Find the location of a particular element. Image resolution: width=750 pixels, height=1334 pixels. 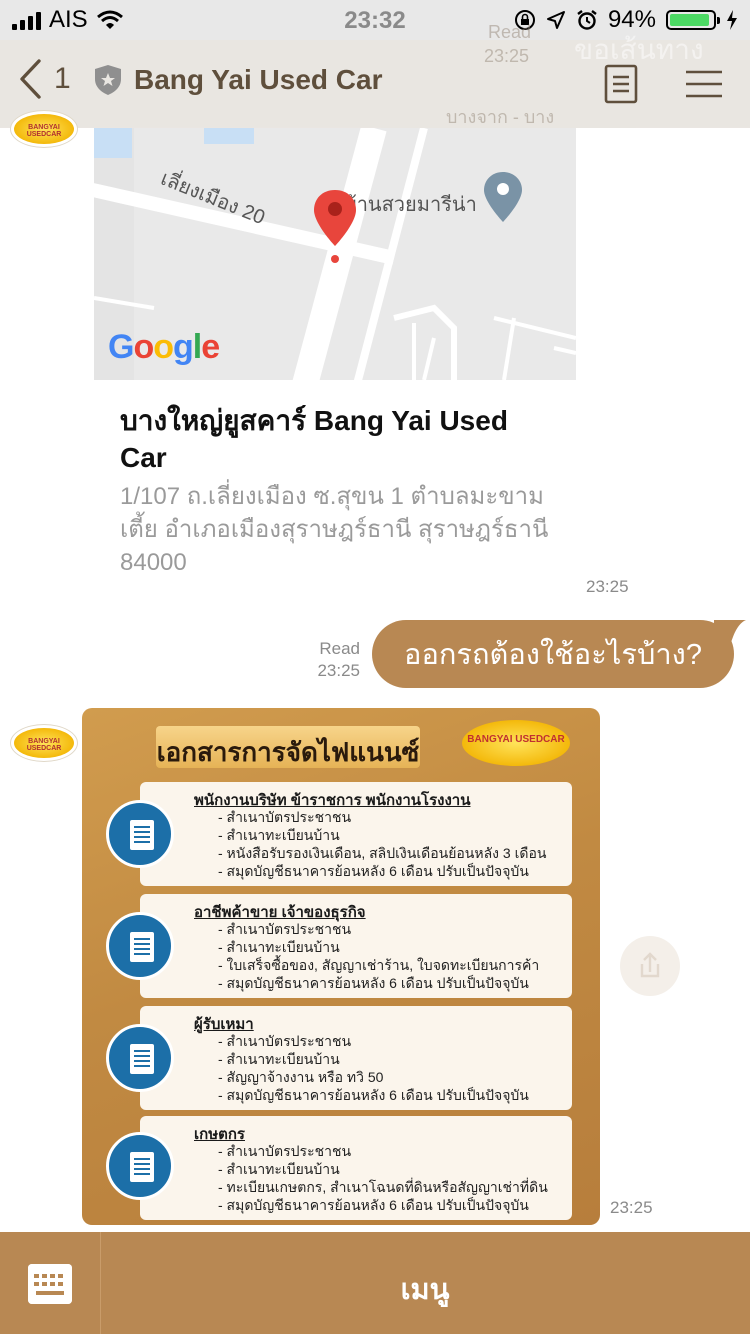

red-location-pin-icon is located at coordinates (335, 226).